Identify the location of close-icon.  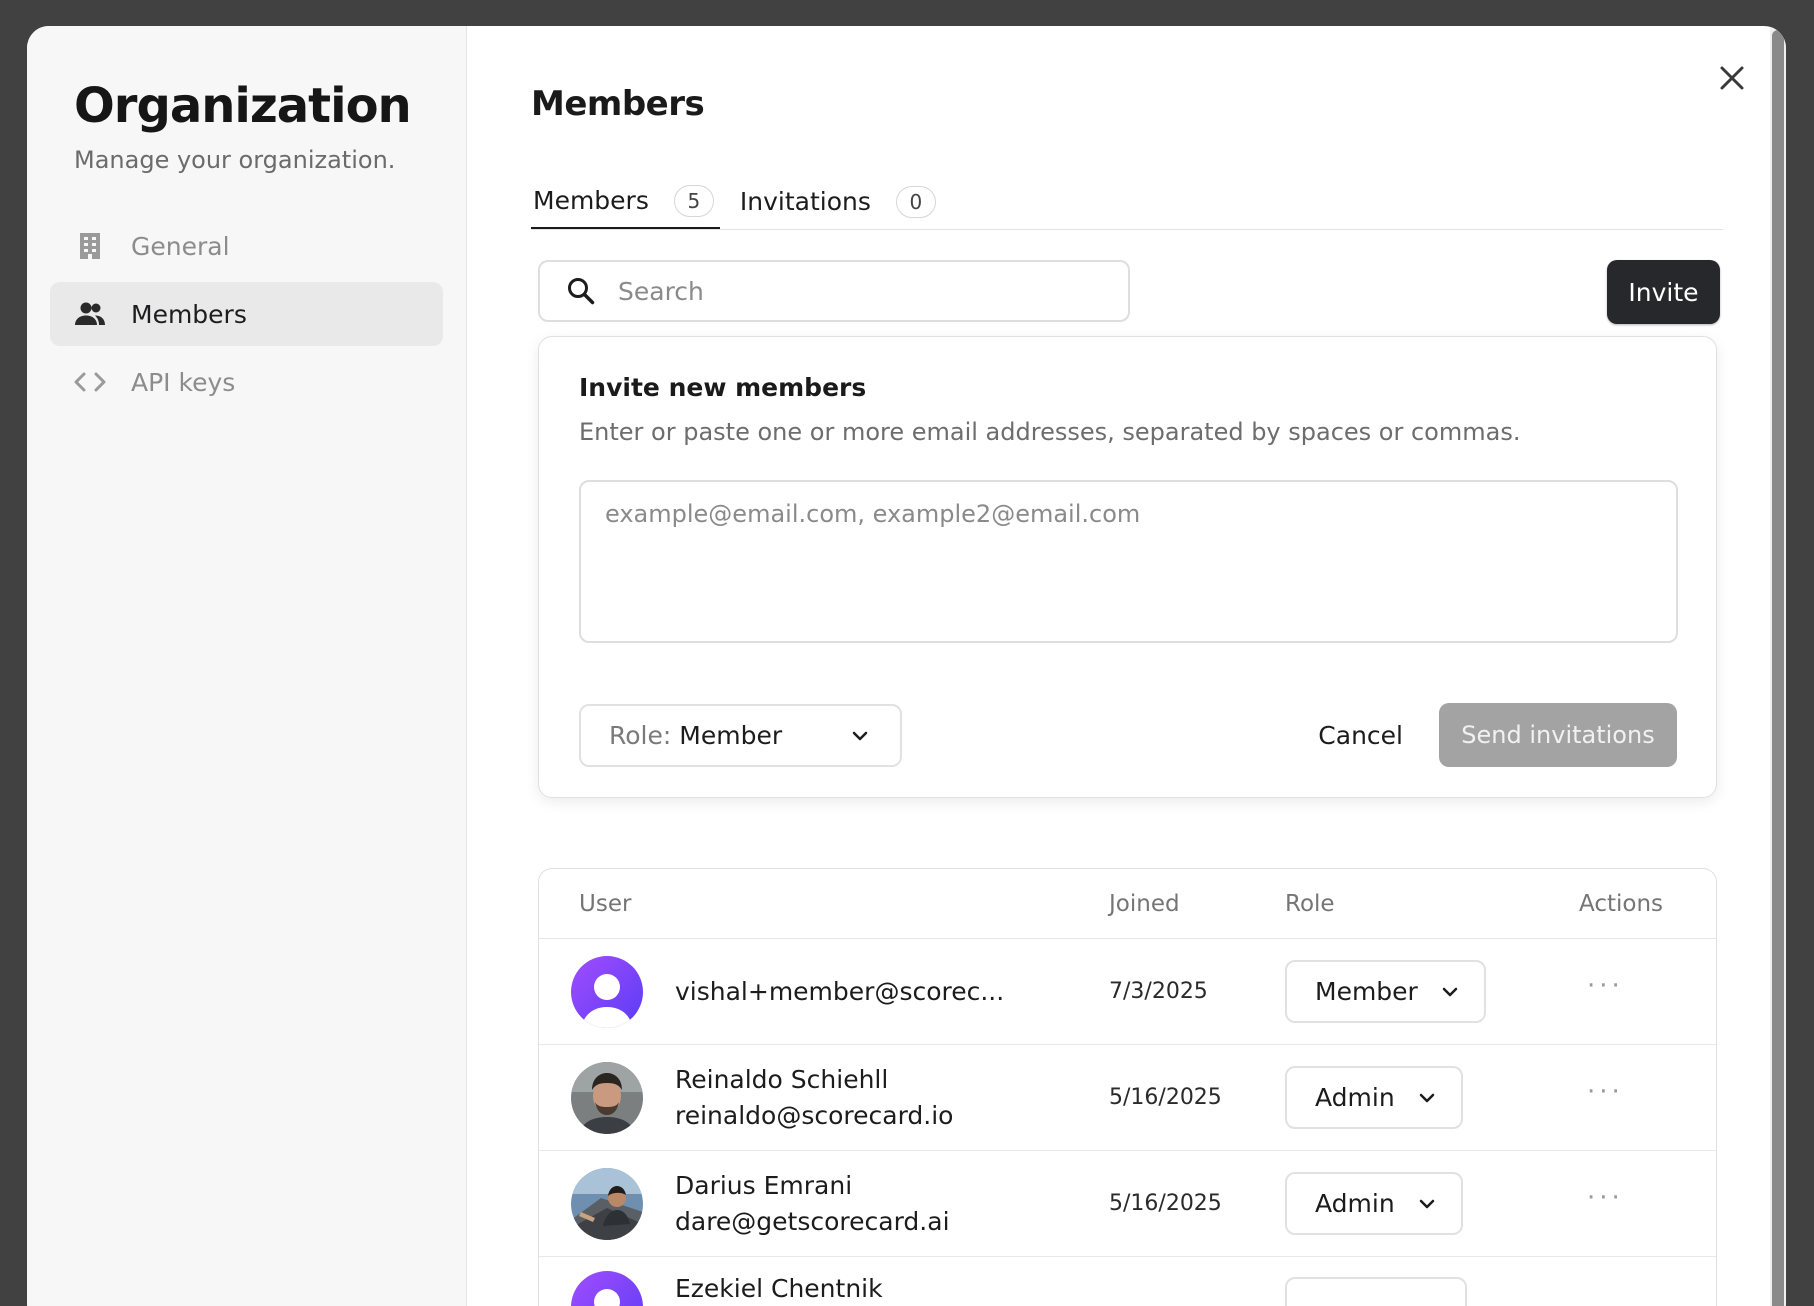
(1732, 78).